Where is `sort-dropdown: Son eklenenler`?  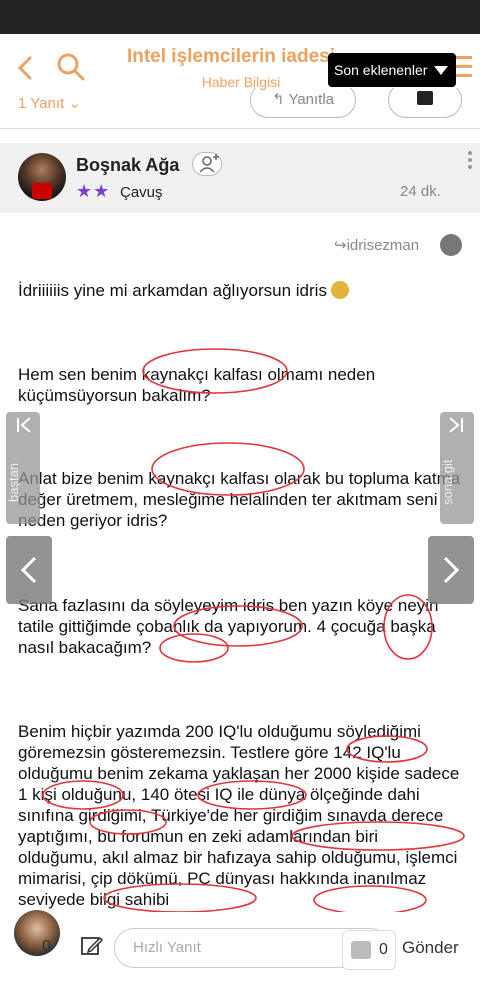 sort-dropdown: Son eklenenler is located at coordinates (392, 70).